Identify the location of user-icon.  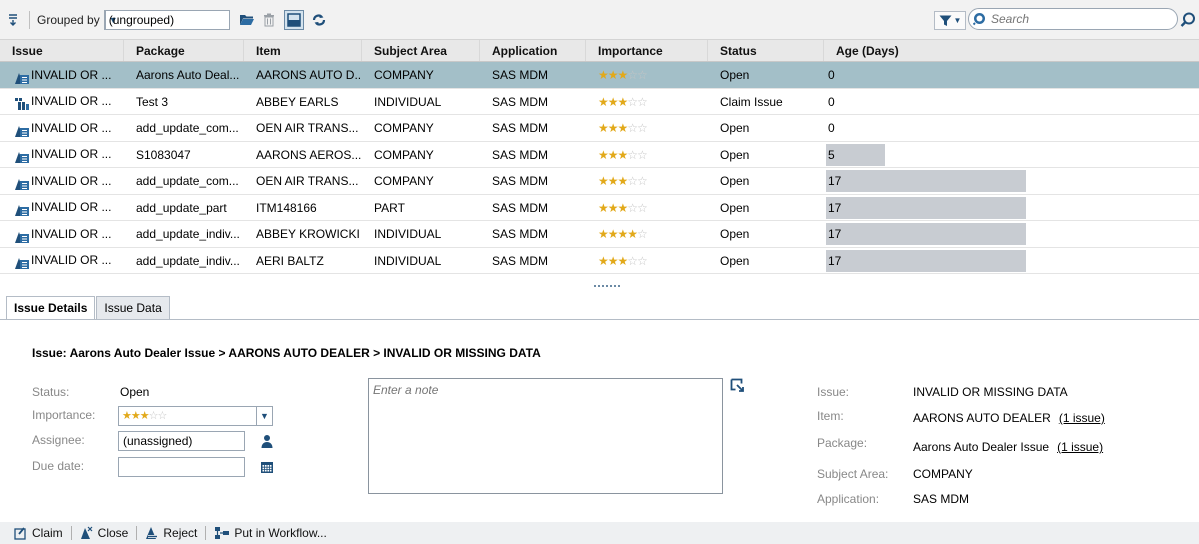
(267, 441).